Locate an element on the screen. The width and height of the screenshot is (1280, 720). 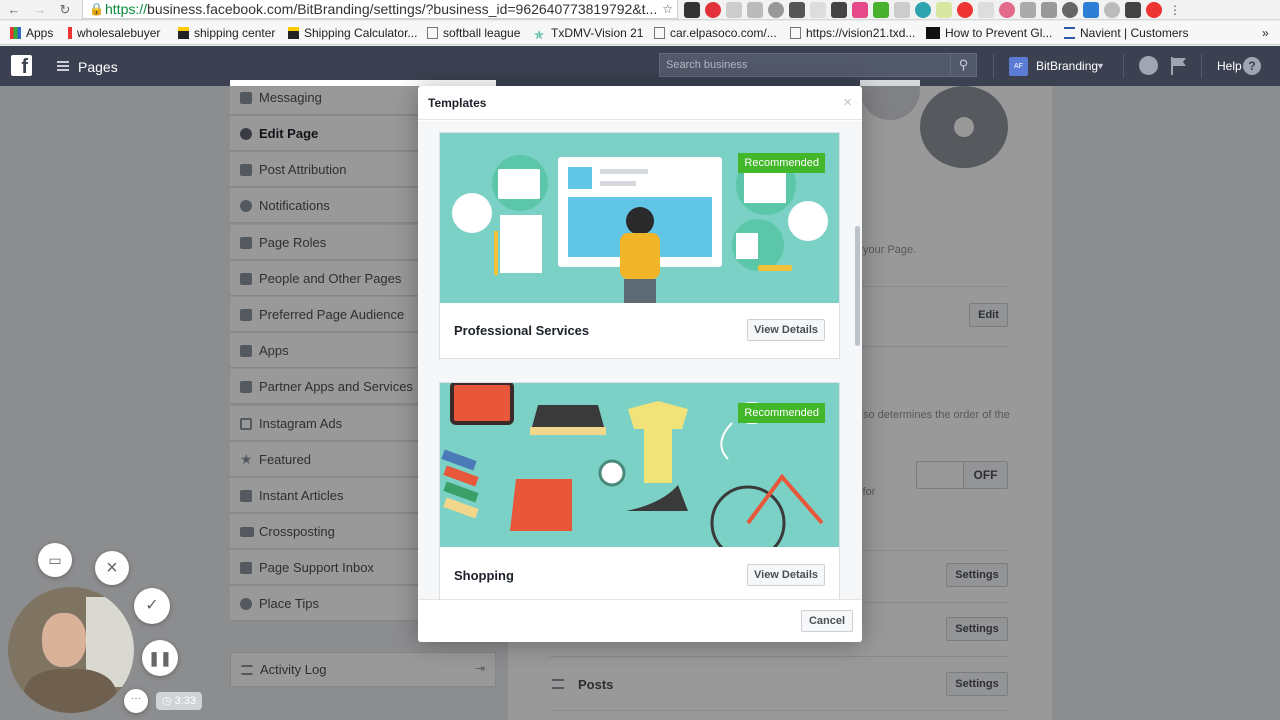
help-link: Help is located at coordinates (1229, 66).